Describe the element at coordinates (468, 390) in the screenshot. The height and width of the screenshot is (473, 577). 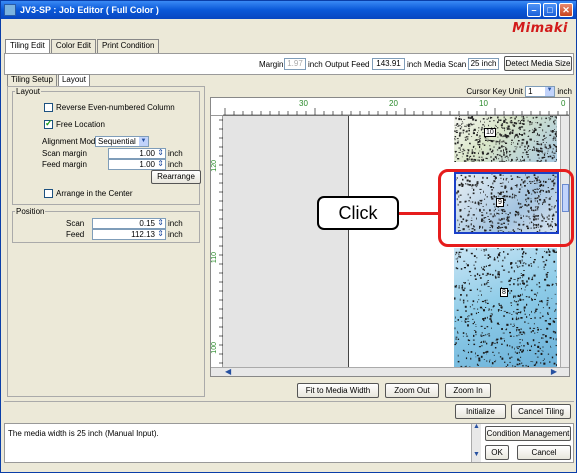
I see `zoom-in-button: Zoom In` at that location.